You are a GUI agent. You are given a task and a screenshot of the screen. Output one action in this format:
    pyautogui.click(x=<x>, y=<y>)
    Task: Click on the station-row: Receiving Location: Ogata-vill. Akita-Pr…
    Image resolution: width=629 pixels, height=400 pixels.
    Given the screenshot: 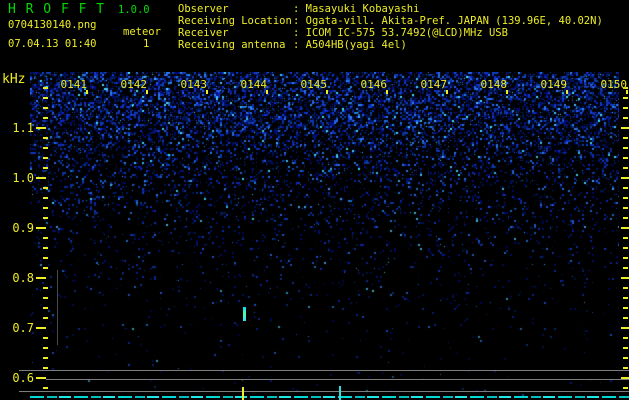 What is the action you would take?
    pyautogui.click(x=390, y=21)
    